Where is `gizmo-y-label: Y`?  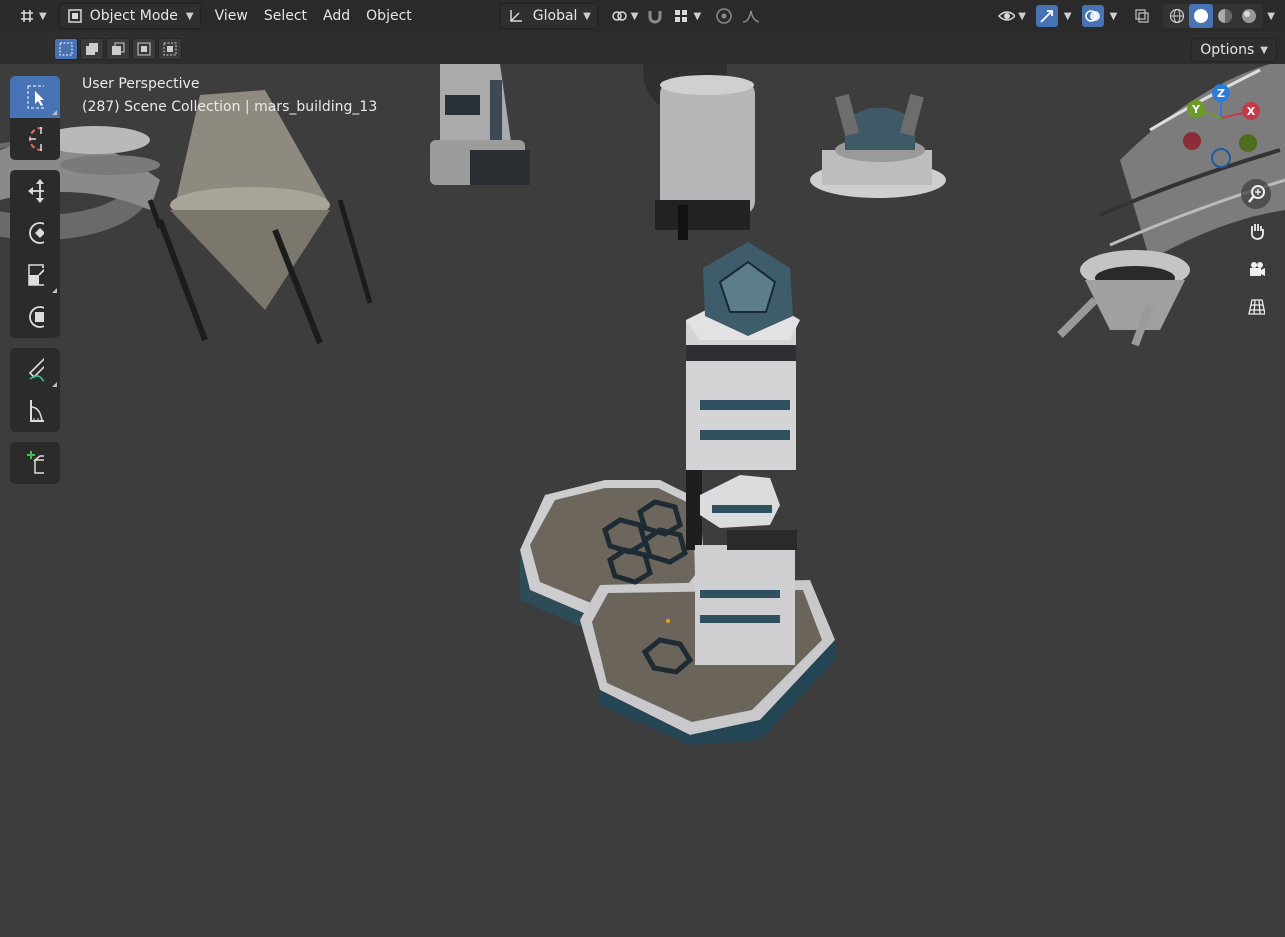 gizmo-y-label: Y is located at coordinates (1196, 109).